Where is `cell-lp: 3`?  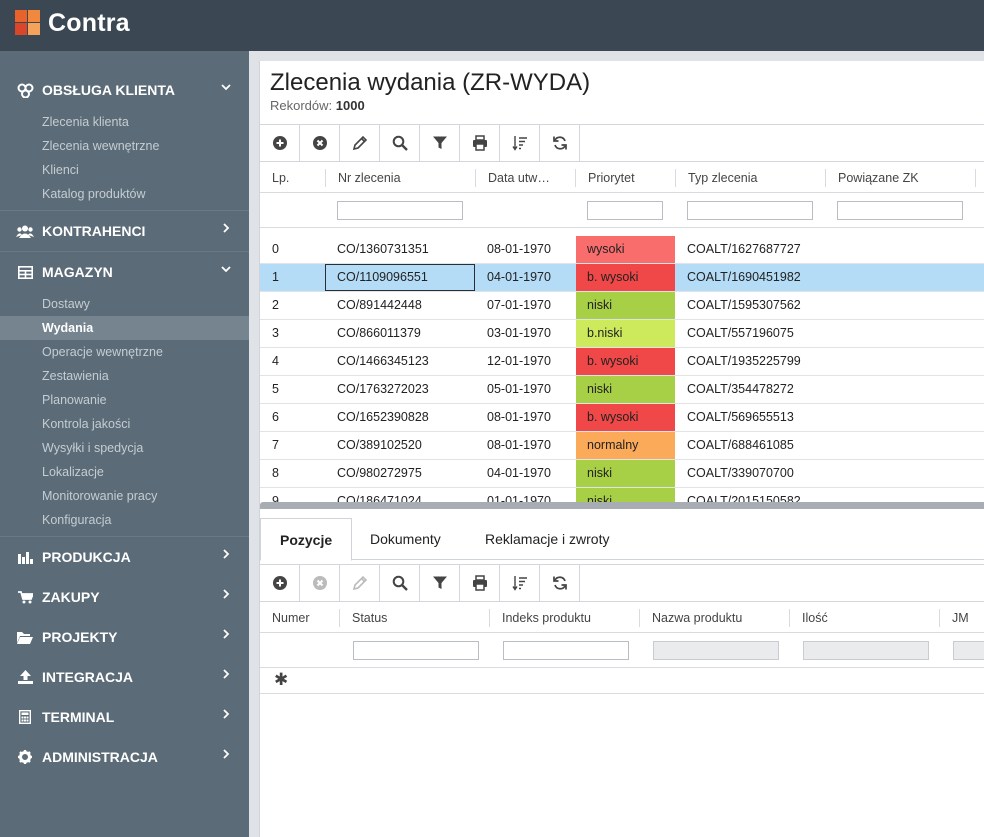 cell-lp: 3 is located at coordinates (275, 333).